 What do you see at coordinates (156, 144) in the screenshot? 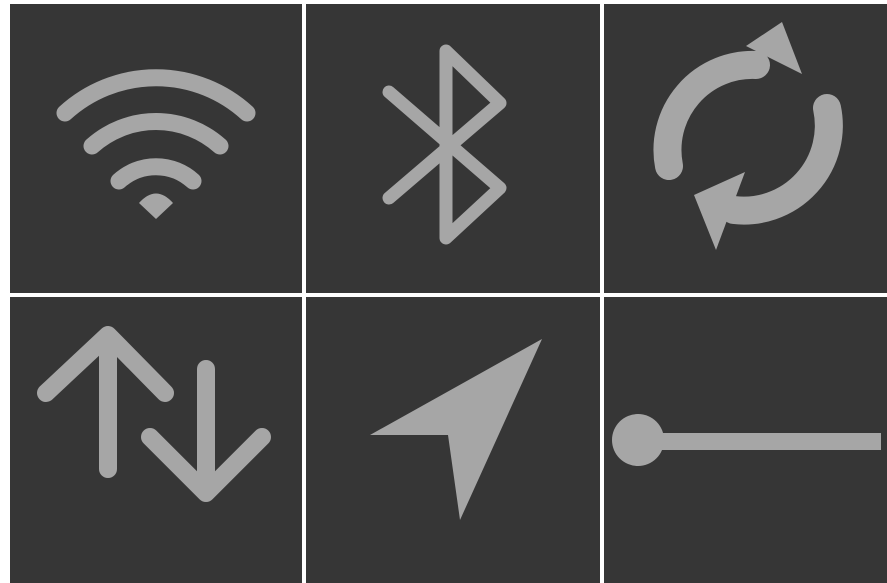
I see `wifi-icon` at bounding box center [156, 144].